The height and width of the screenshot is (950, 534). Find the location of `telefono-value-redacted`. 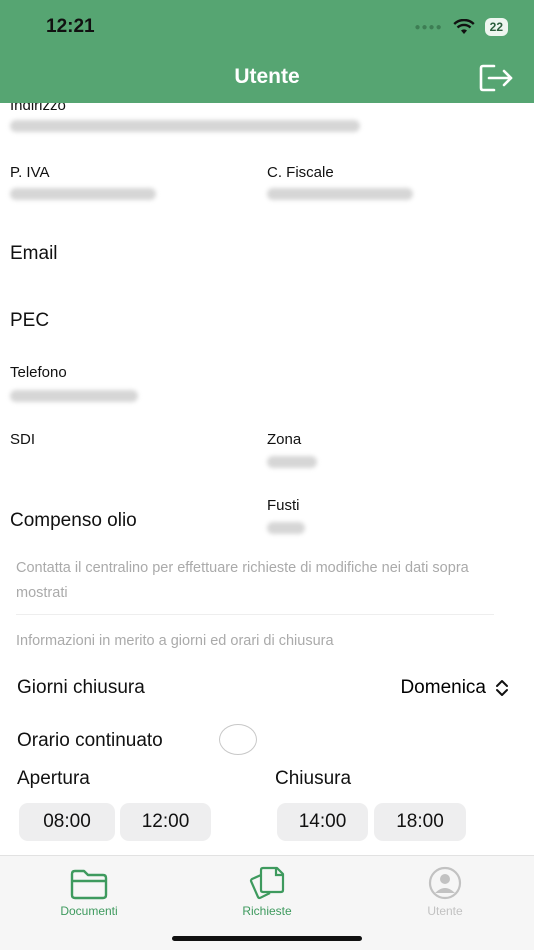

telefono-value-redacted is located at coordinates (74, 396).